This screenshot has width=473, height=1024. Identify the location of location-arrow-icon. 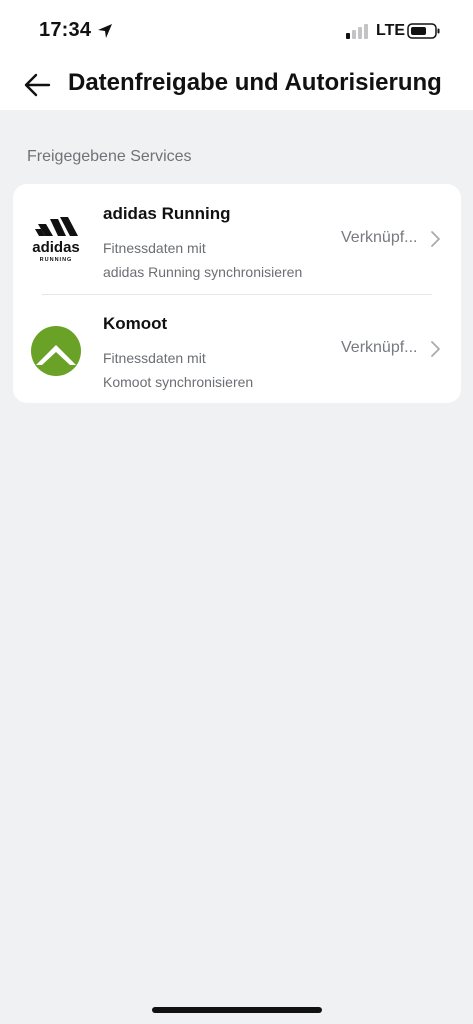
(105, 31).